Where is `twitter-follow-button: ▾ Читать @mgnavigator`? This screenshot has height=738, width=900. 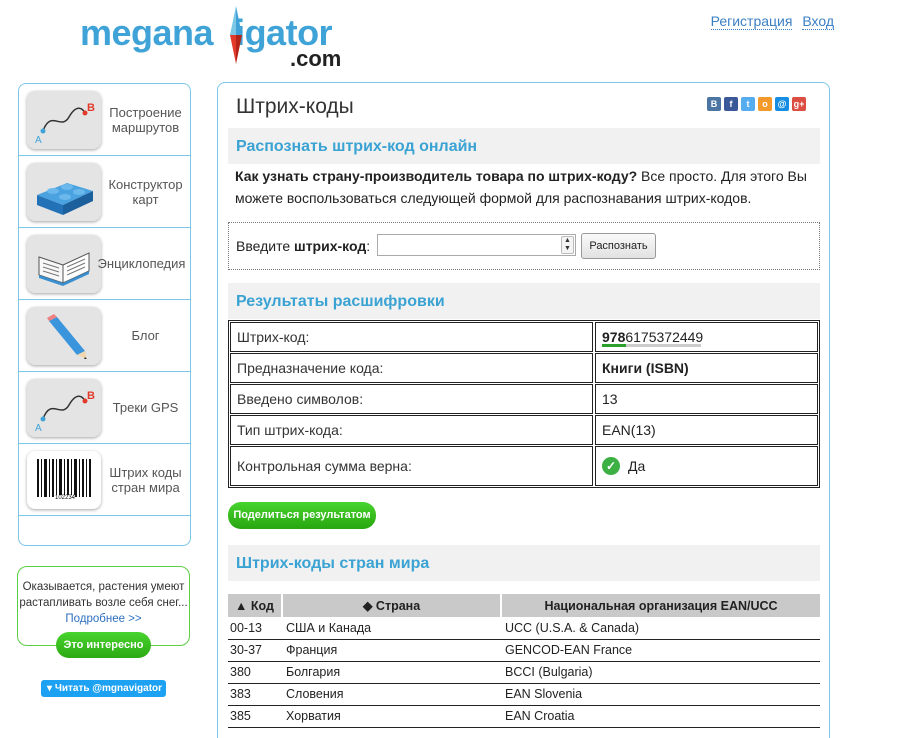
twitter-follow-button: ▾ Читать @mgnavigator is located at coordinates (103, 688).